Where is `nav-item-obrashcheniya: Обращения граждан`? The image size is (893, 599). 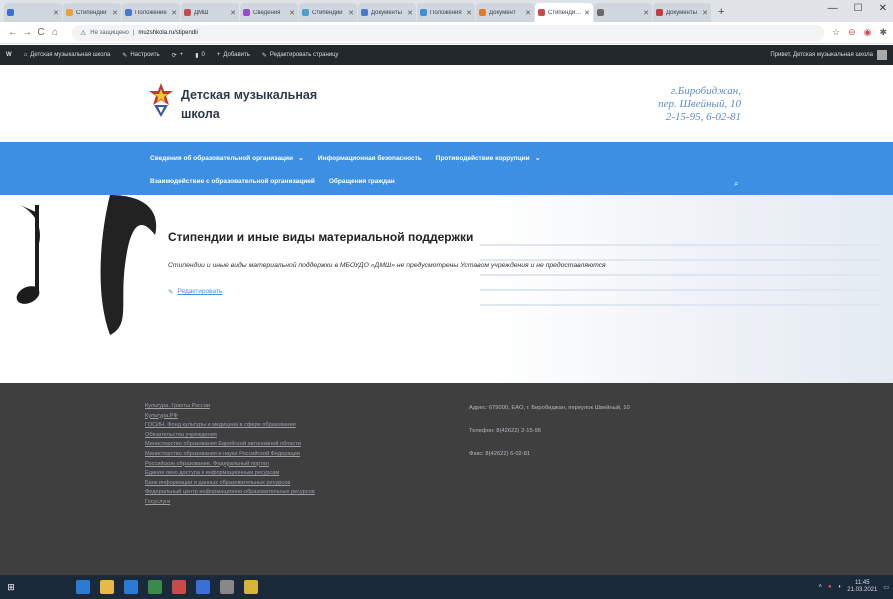
nav-item-obrashcheniya: Обращения граждан is located at coordinates (362, 181).